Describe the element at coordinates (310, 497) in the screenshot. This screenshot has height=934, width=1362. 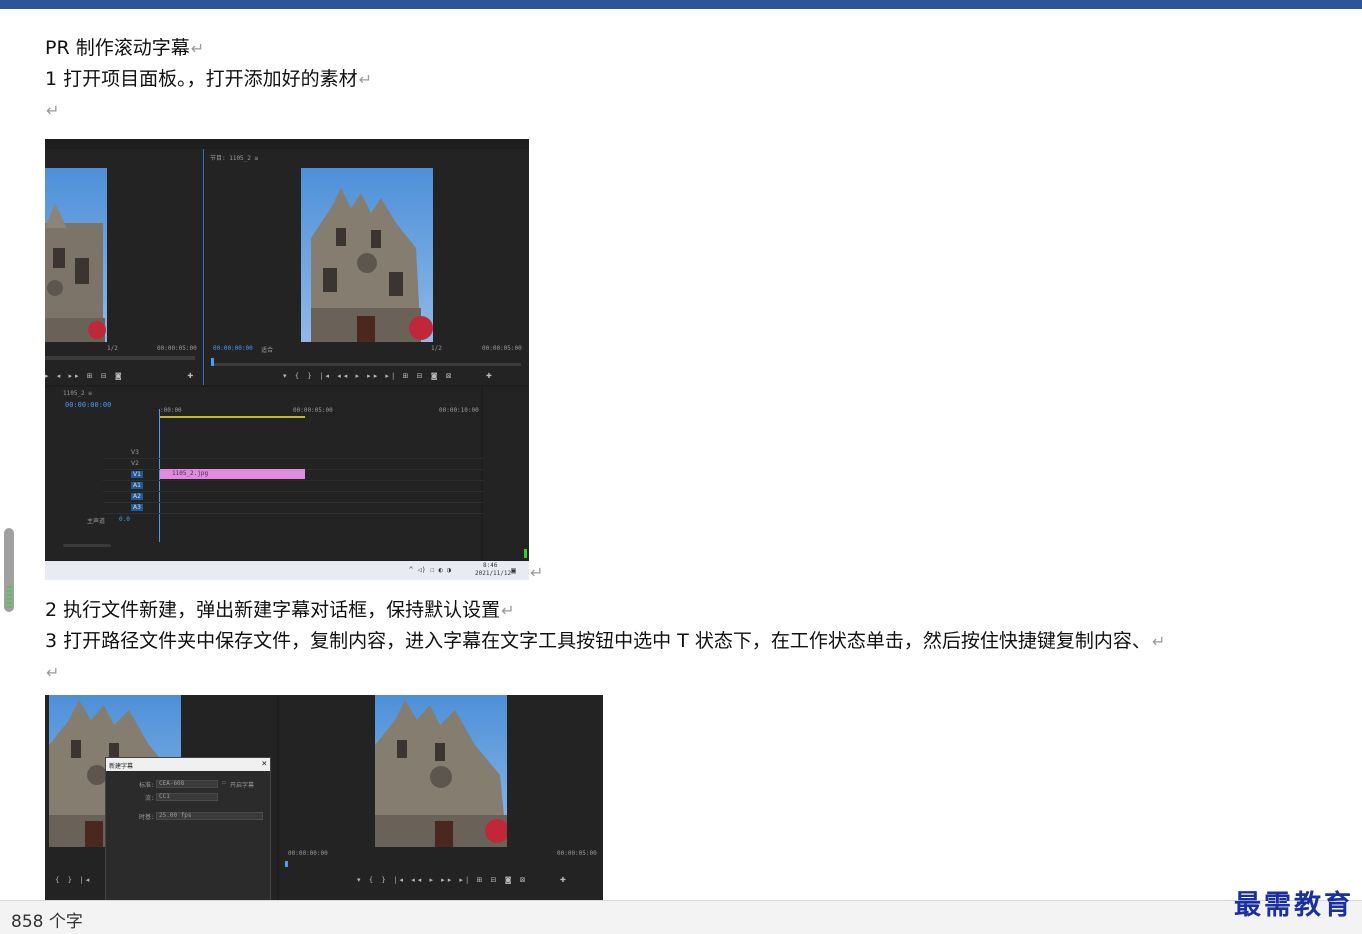
I see `track-row-a2: A2` at that location.